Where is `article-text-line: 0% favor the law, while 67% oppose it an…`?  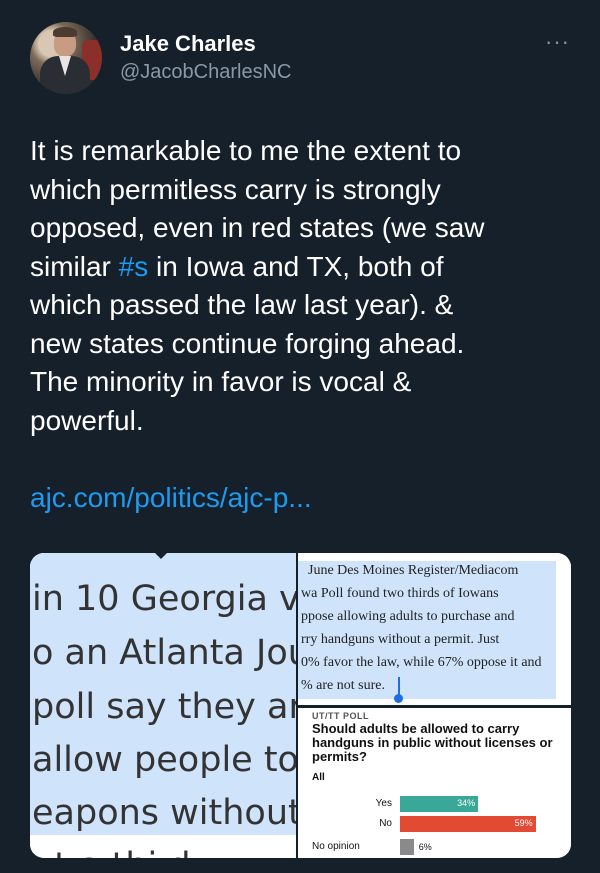 article-text-line: 0% favor the law, while 67% oppose it an… is located at coordinates (421, 662).